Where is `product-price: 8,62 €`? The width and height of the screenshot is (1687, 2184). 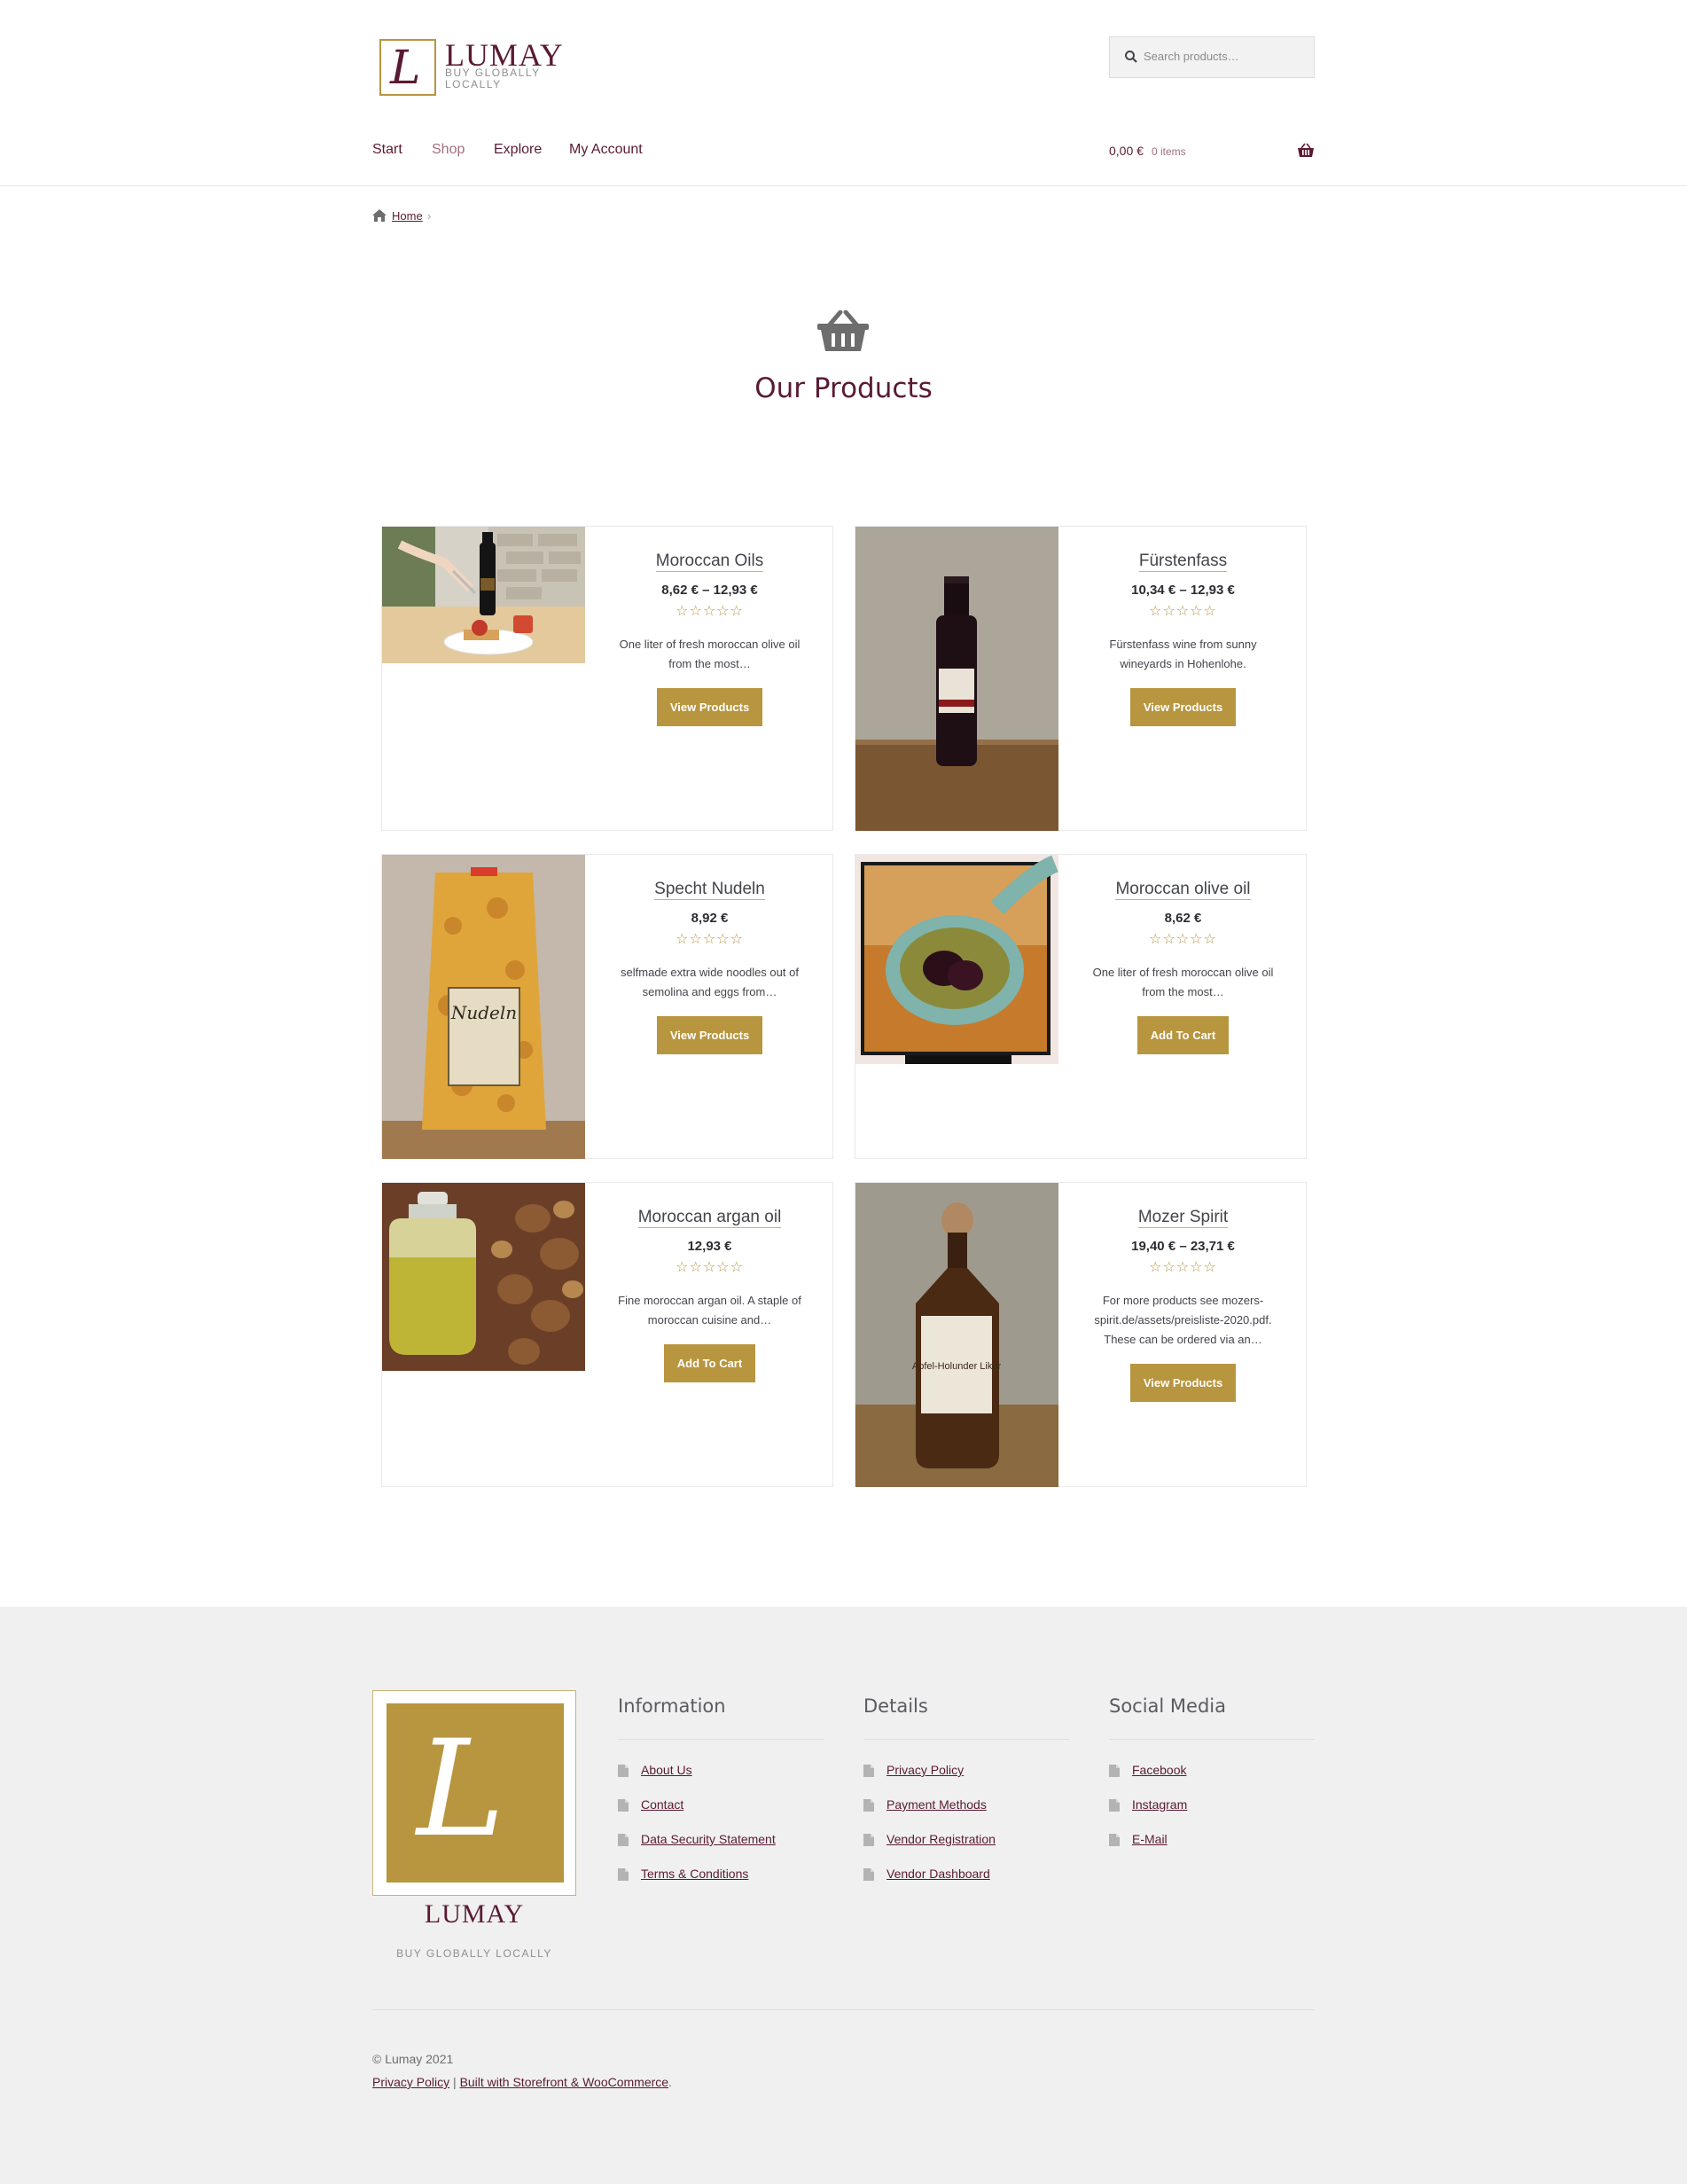
product-price: 8,62 € is located at coordinates (1183, 918).